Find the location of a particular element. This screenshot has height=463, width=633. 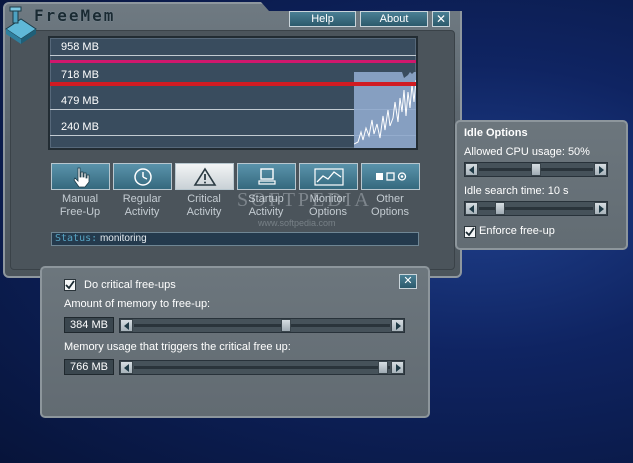

regular-activity-label: Regular Activity is located at coordinates (142, 206).